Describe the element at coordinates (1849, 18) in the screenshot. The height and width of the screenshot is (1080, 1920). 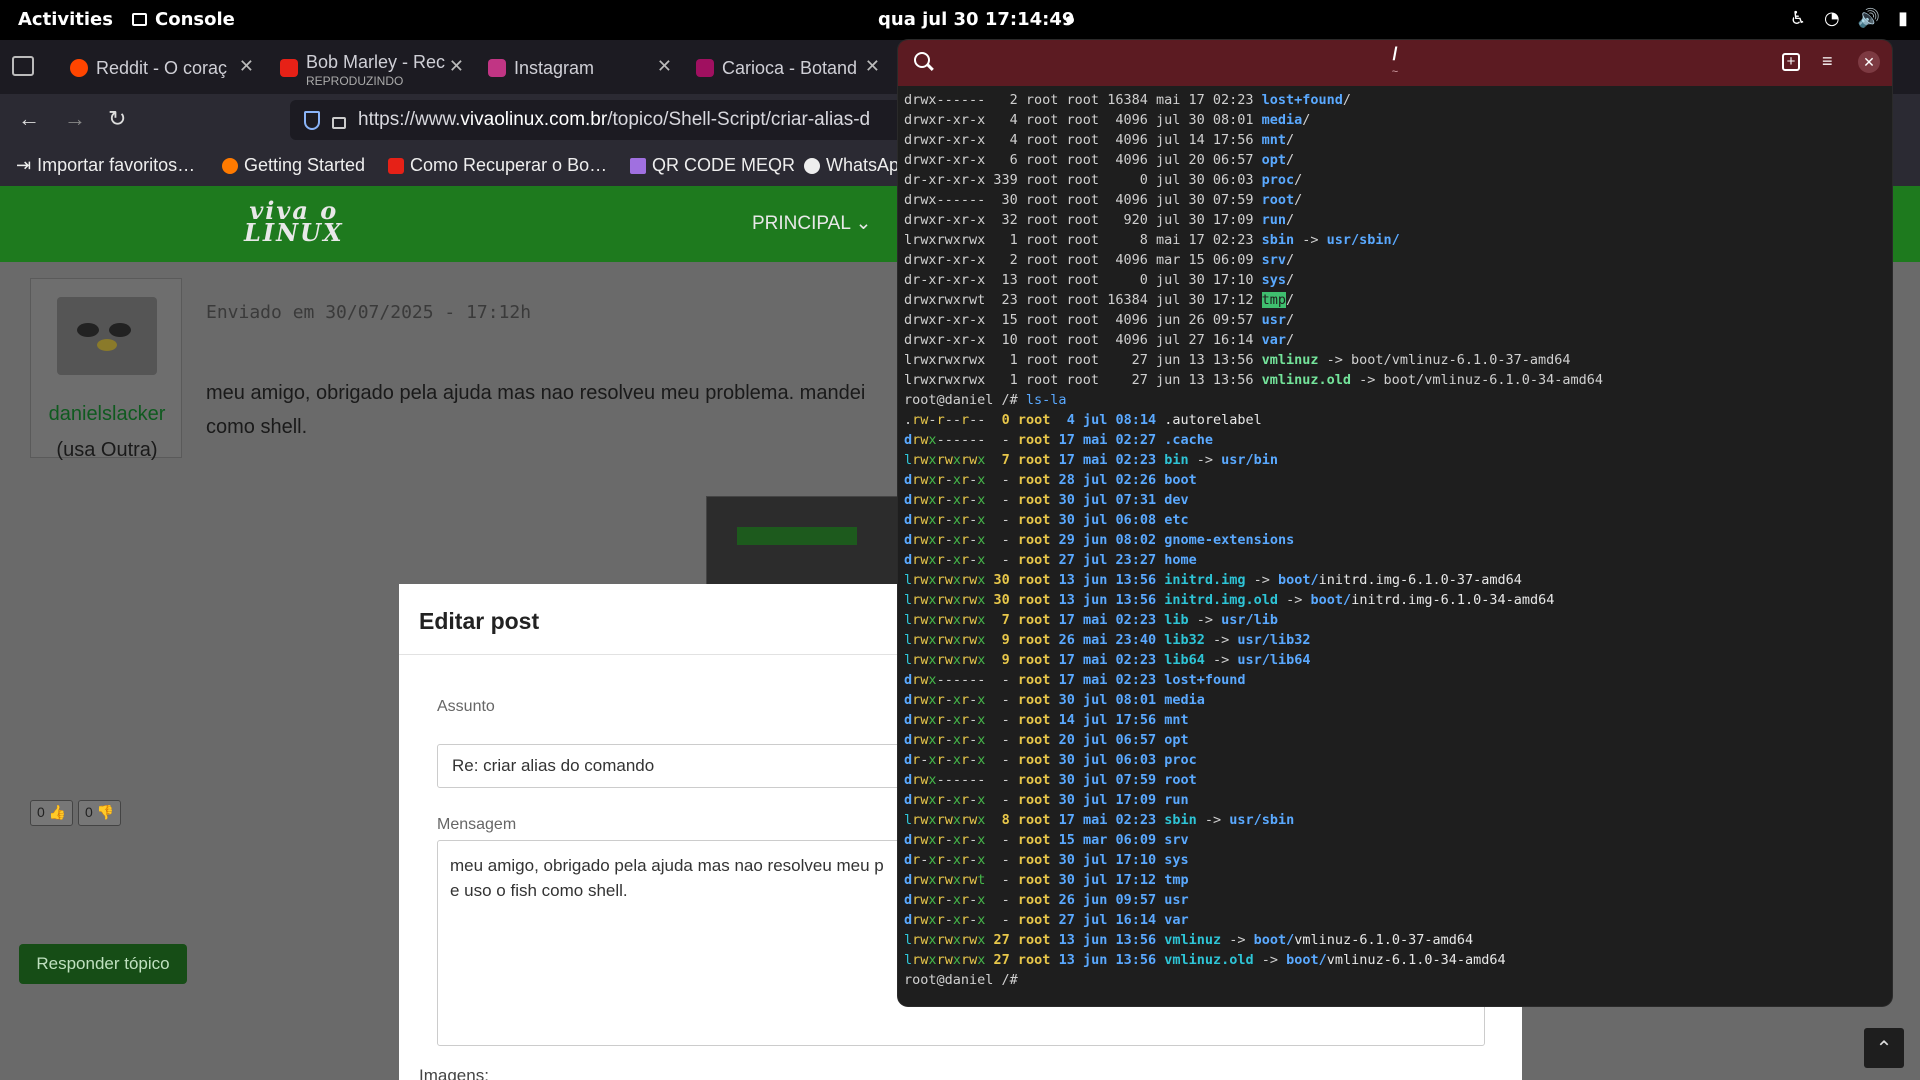
I see `system-tray: ♿ ◔ 🔊 ▮` at that location.